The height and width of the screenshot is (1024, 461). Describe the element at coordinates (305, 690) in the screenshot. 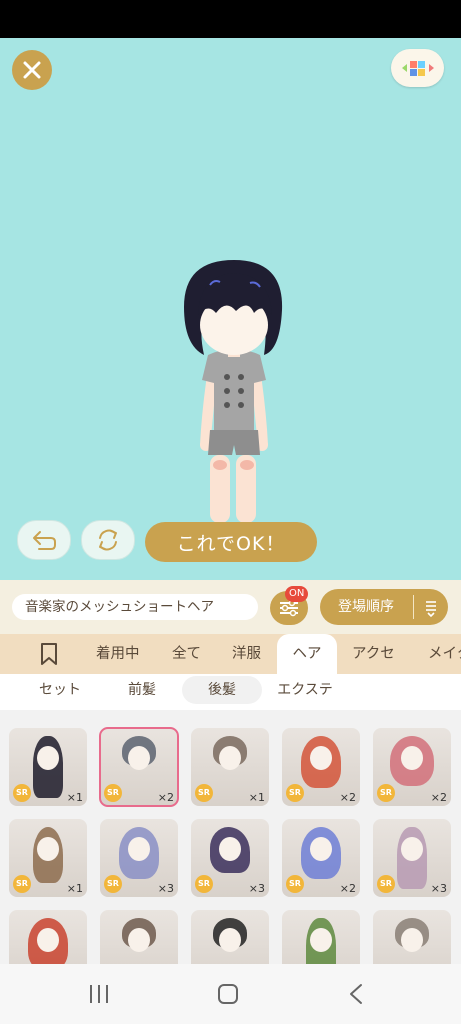

I see `subtab-extensions: エクステ` at that location.